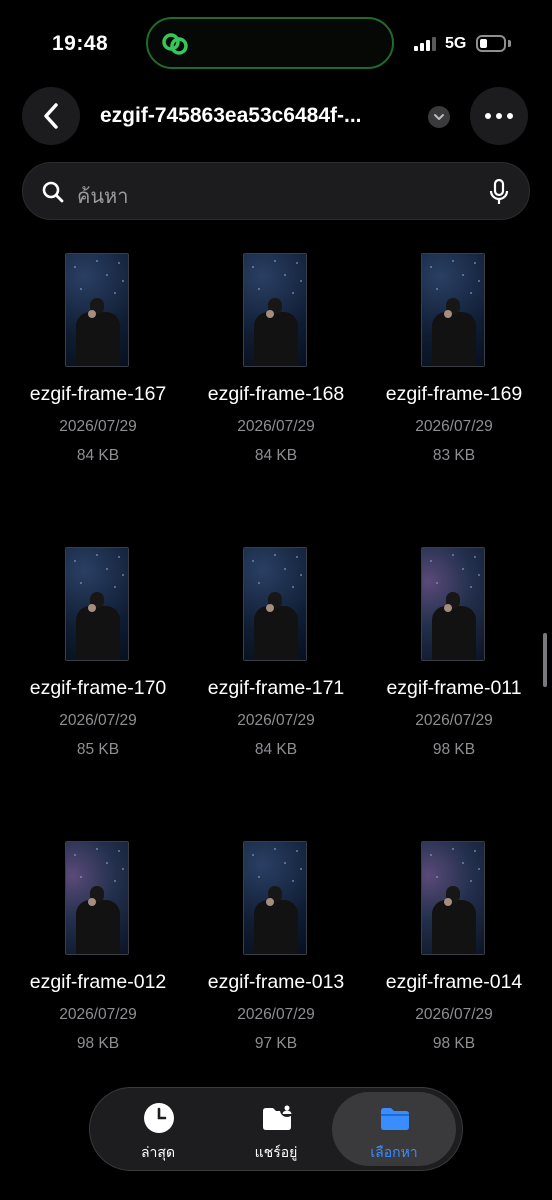  What do you see at coordinates (278, 1116) in the screenshot?
I see `shared-folder-icon` at bounding box center [278, 1116].